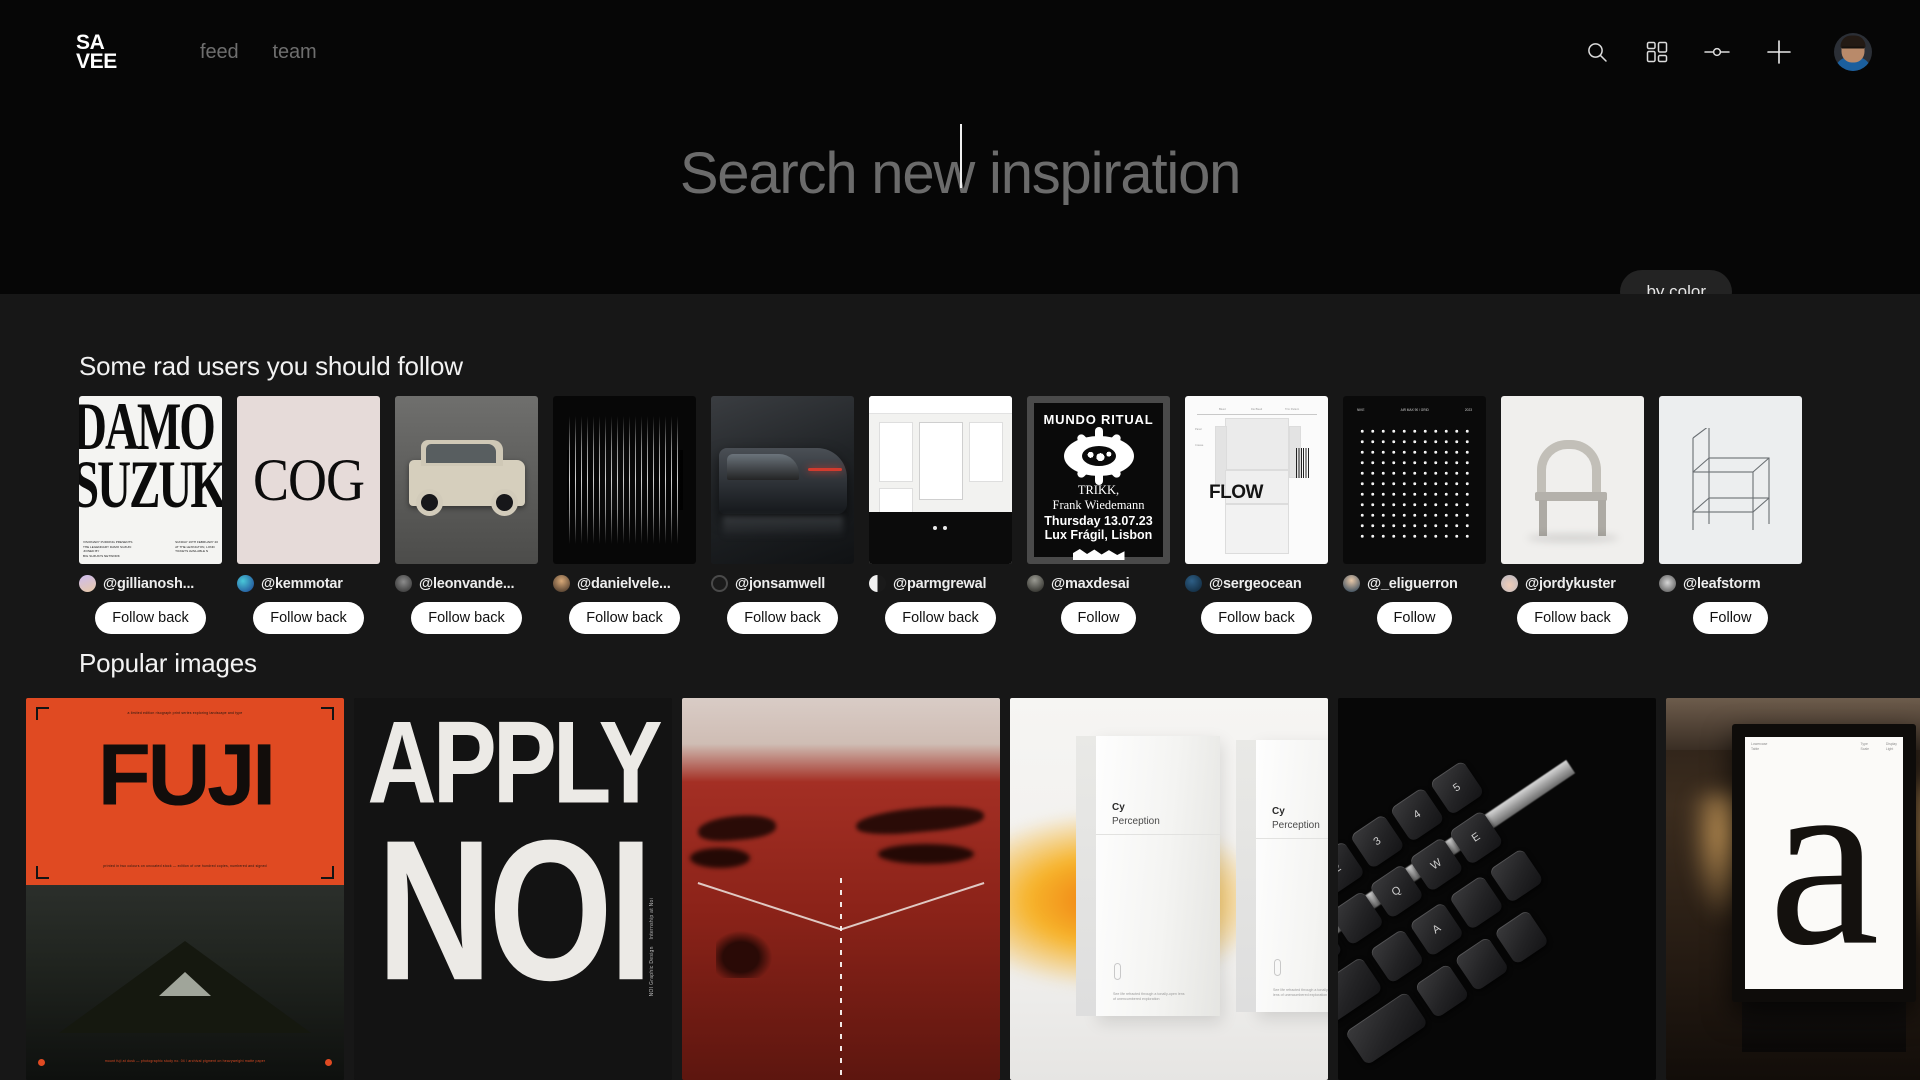 Image resolution: width=1920 pixels, height=1080 pixels. Describe the element at coordinates (1098, 521) in the screenshot. I see `poster-line-3: Thursday 13.07.23` at that location.